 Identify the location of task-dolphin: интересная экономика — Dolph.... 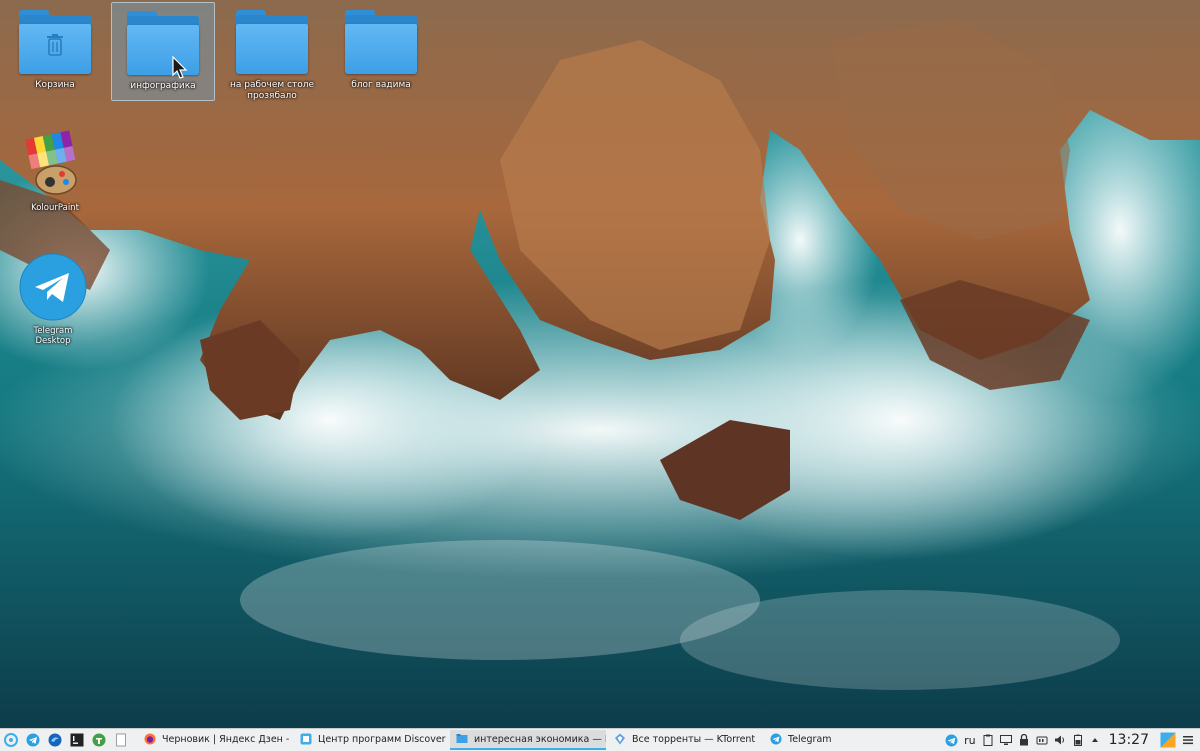
(528, 740).